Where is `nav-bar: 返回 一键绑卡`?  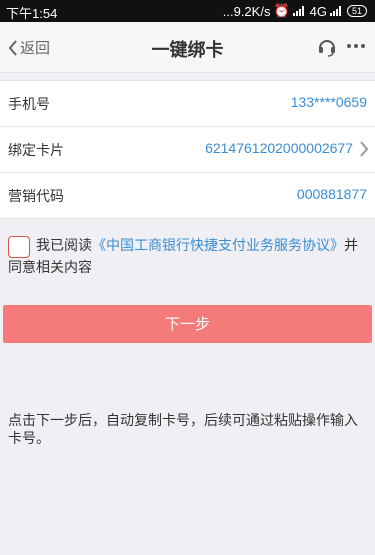
nav-bar: 返回 一键绑卡 is located at coordinates (187, 47).